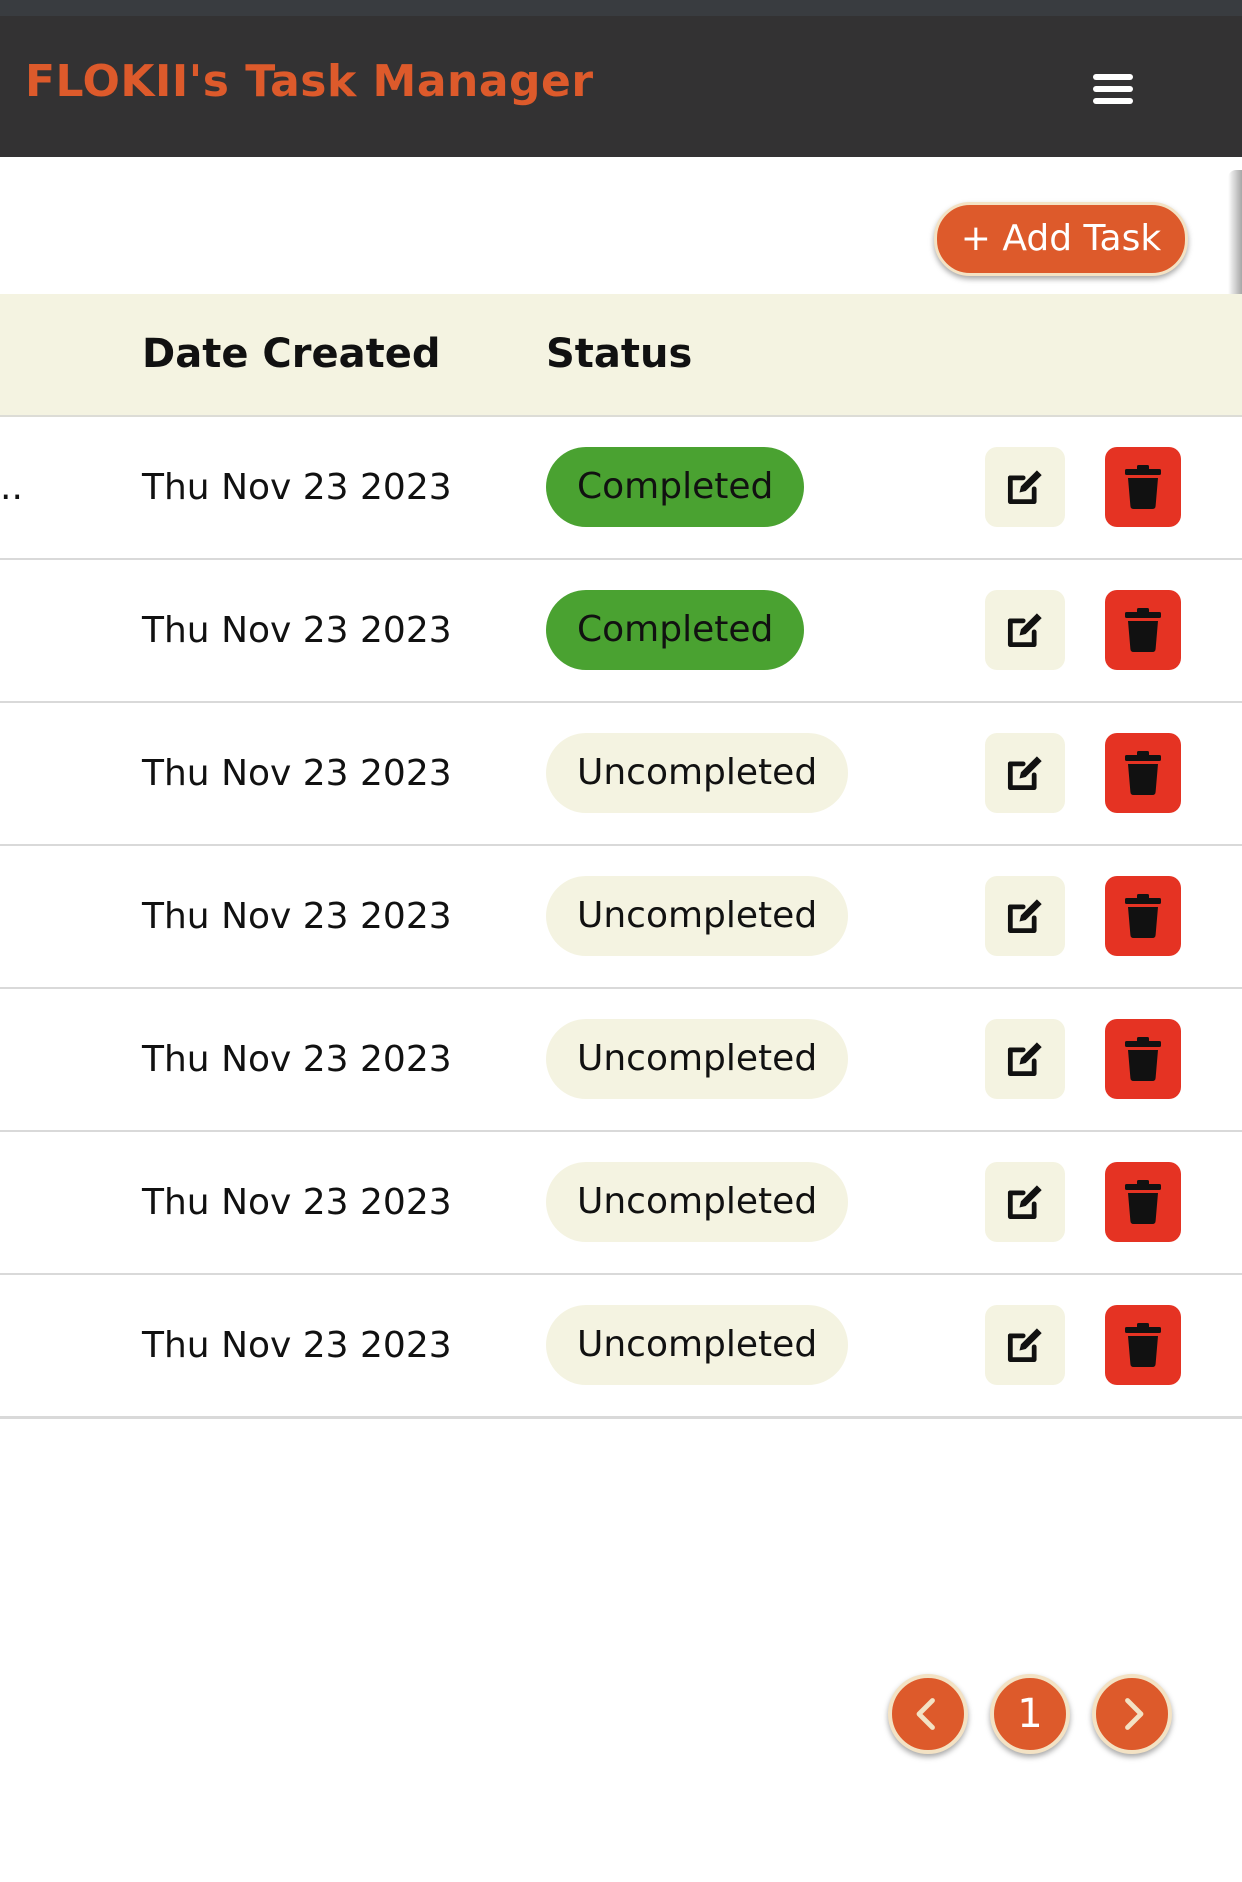 Image resolution: width=1242 pixels, height=1882 pixels. I want to click on column-header-status: Status, so click(619, 354).